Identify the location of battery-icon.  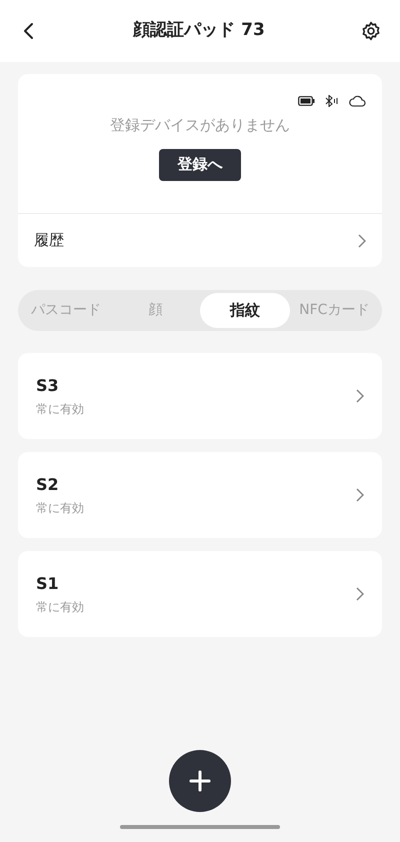
(306, 101).